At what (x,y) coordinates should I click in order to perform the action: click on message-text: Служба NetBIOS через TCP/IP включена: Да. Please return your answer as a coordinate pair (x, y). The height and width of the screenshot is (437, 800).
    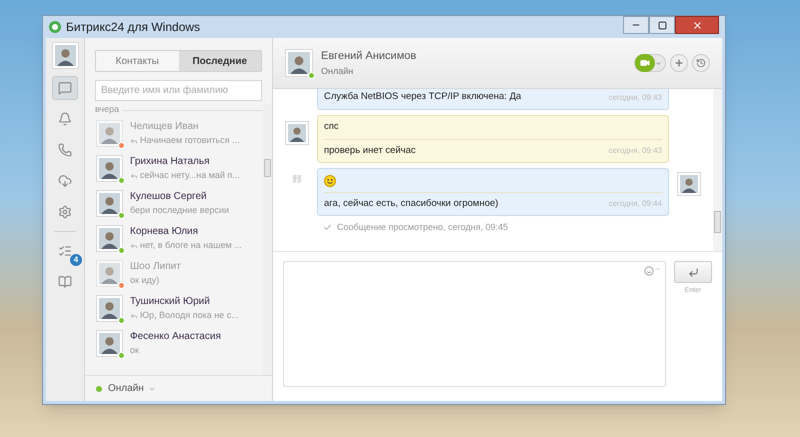
    Looking at the image, I should click on (423, 97).